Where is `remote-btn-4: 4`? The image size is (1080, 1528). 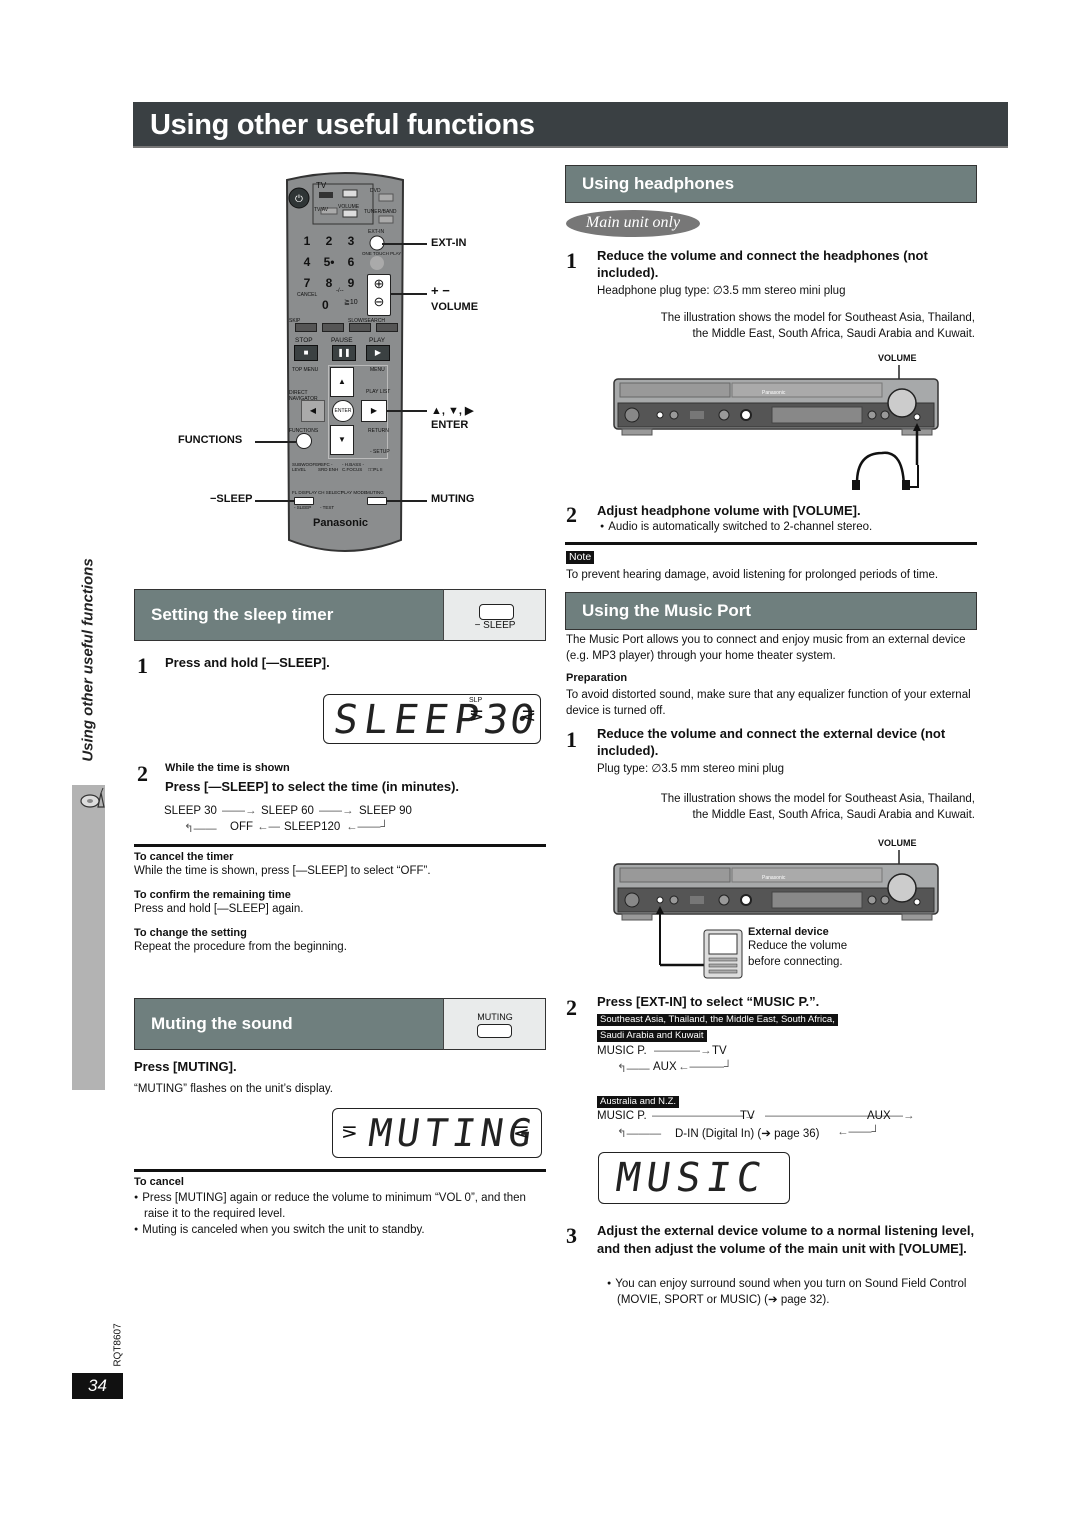 remote-btn-4: 4 is located at coordinates (307, 262).